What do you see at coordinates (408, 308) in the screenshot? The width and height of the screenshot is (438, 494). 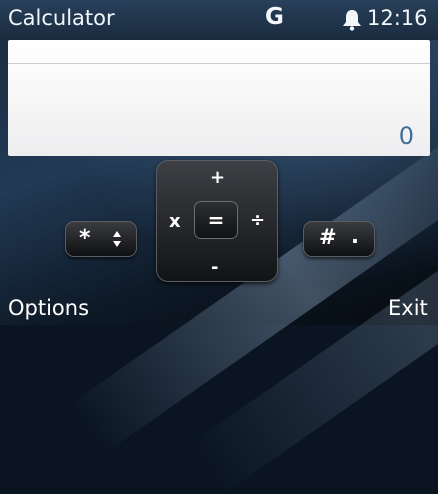 I see `exit-softkey: Exit` at bounding box center [408, 308].